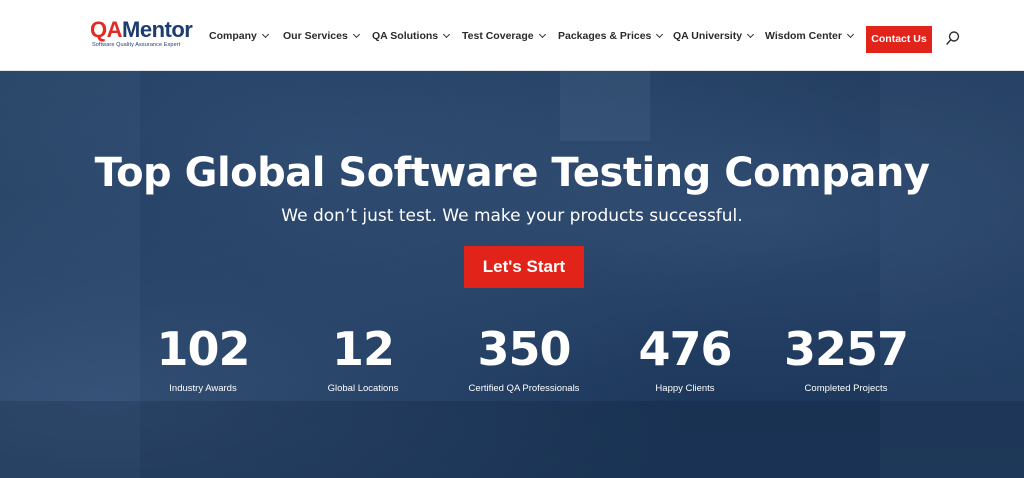 The height and width of the screenshot is (478, 1024). What do you see at coordinates (141, 29) in the screenshot?
I see `logo-wordmark: QAMentor` at bounding box center [141, 29].